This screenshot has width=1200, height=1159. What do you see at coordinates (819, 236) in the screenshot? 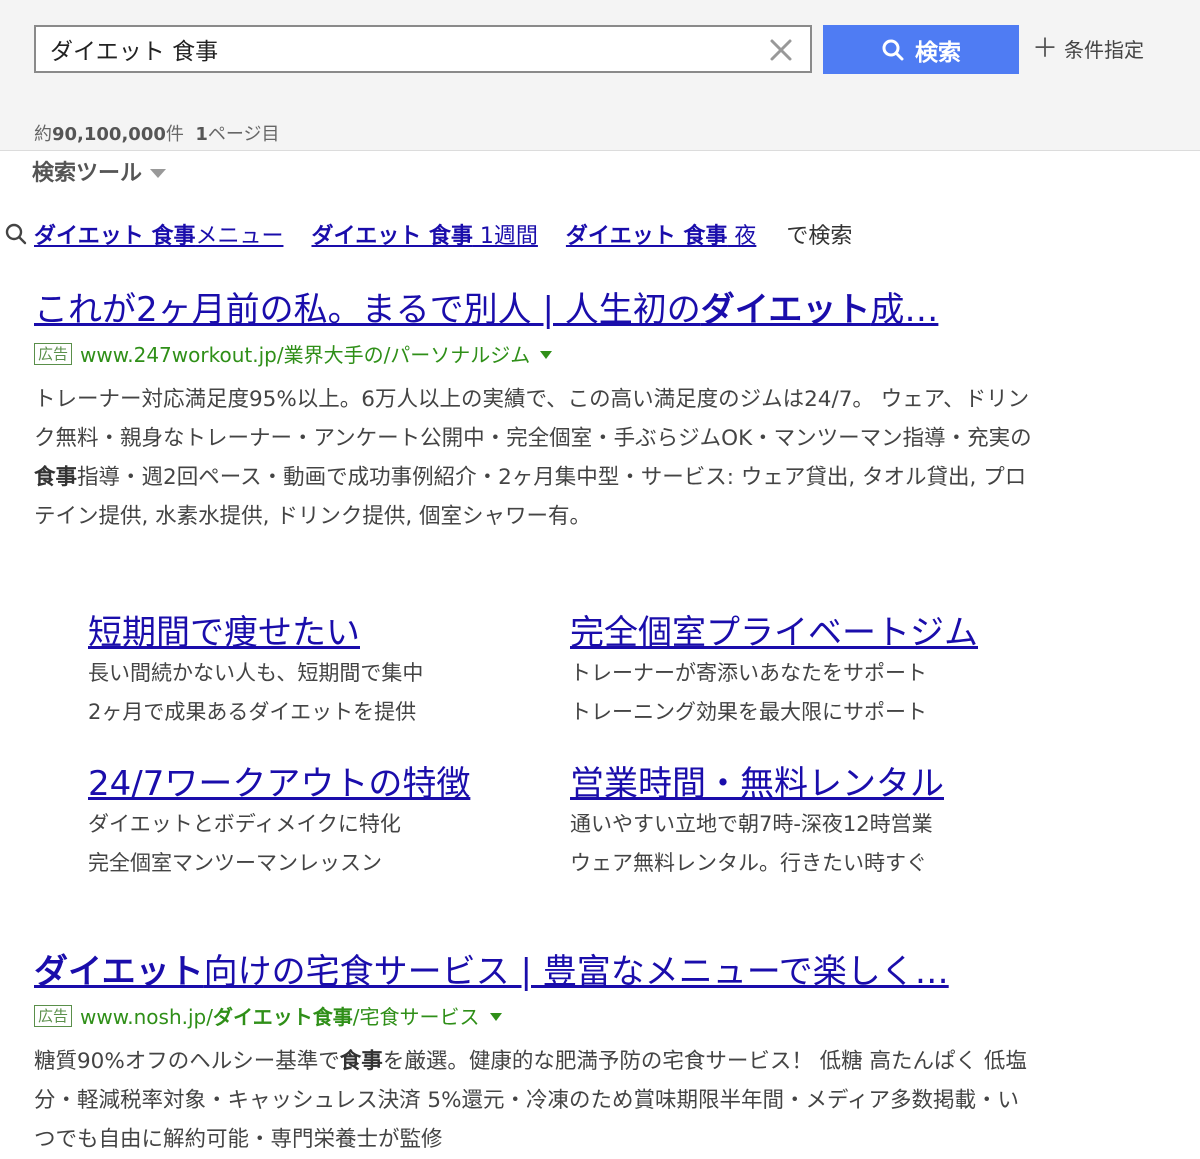
I see `related-search-suffix: で検索` at bounding box center [819, 236].